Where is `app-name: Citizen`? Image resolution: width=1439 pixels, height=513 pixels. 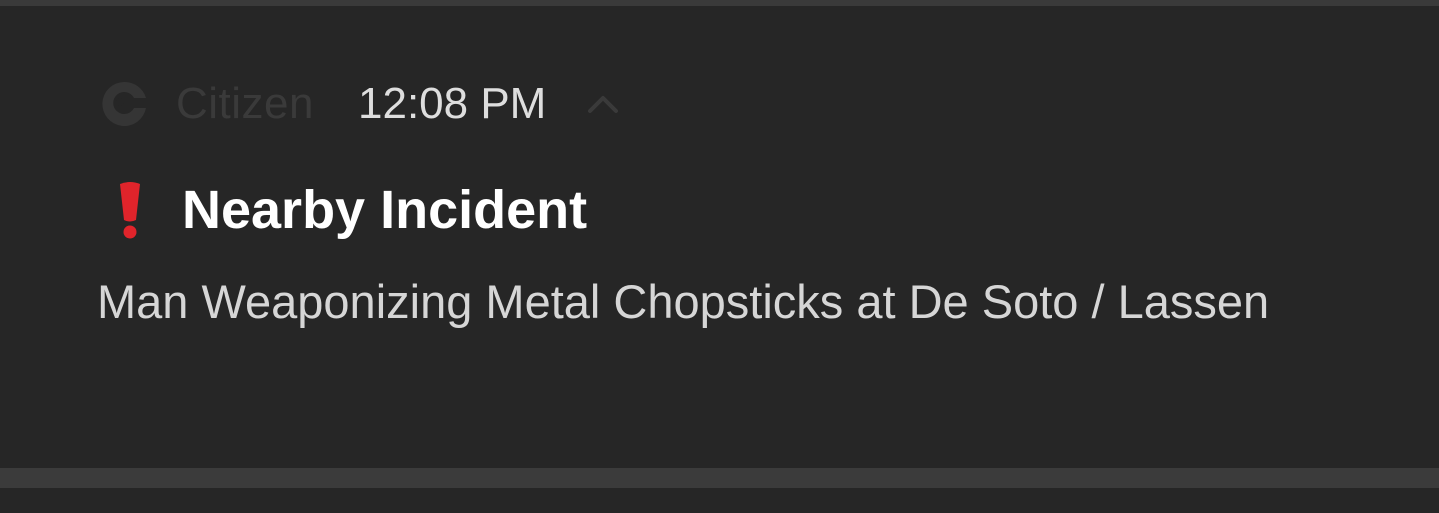 app-name: Citizen is located at coordinates (245, 103).